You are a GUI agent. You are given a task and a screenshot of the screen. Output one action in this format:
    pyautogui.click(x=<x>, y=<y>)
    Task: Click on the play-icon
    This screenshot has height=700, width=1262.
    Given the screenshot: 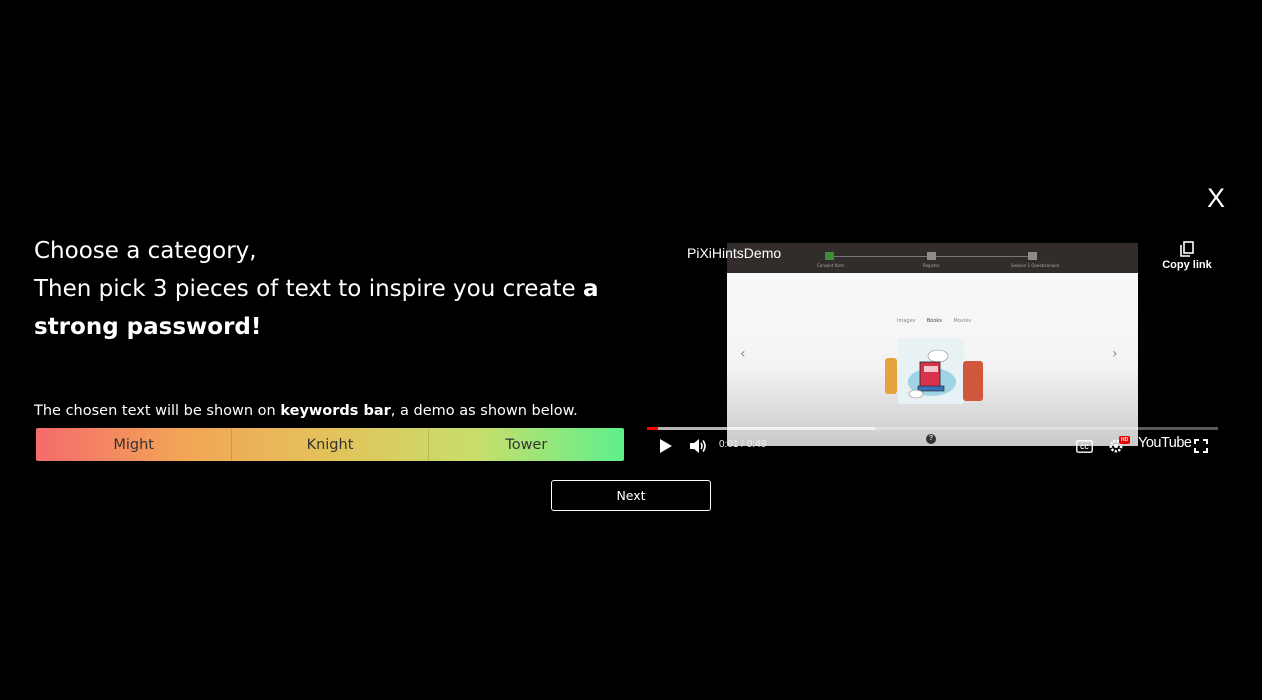 What is the action you would take?
    pyautogui.click(x=666, y=446)
    